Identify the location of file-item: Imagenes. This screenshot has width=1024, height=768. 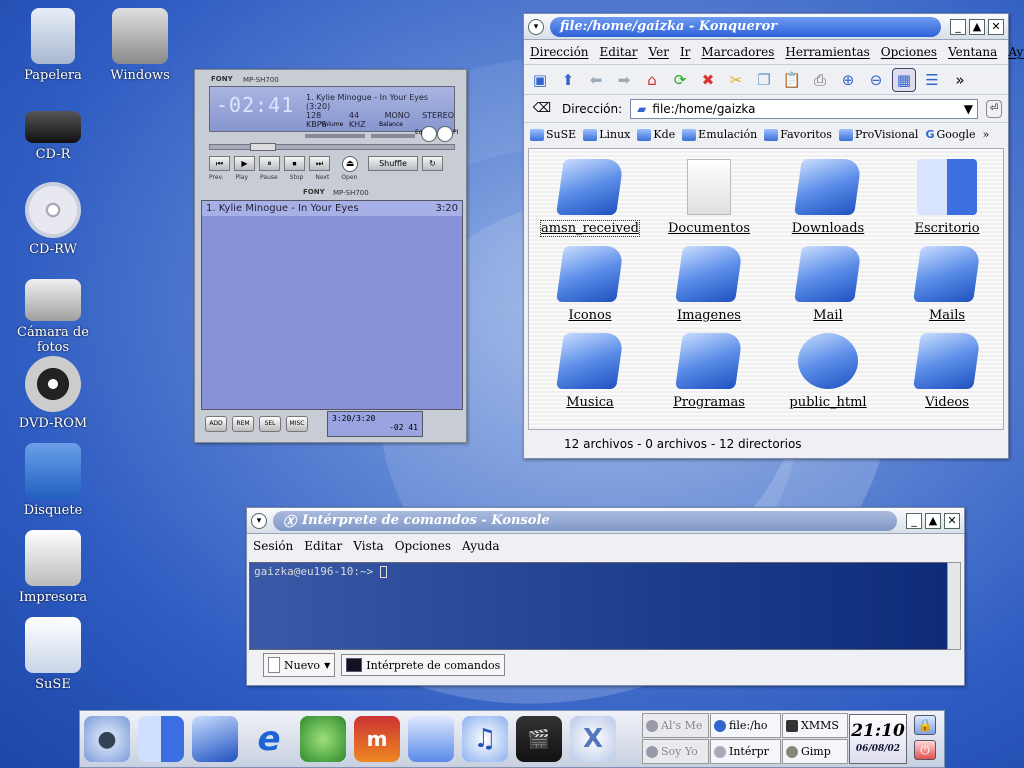
(709, 284).